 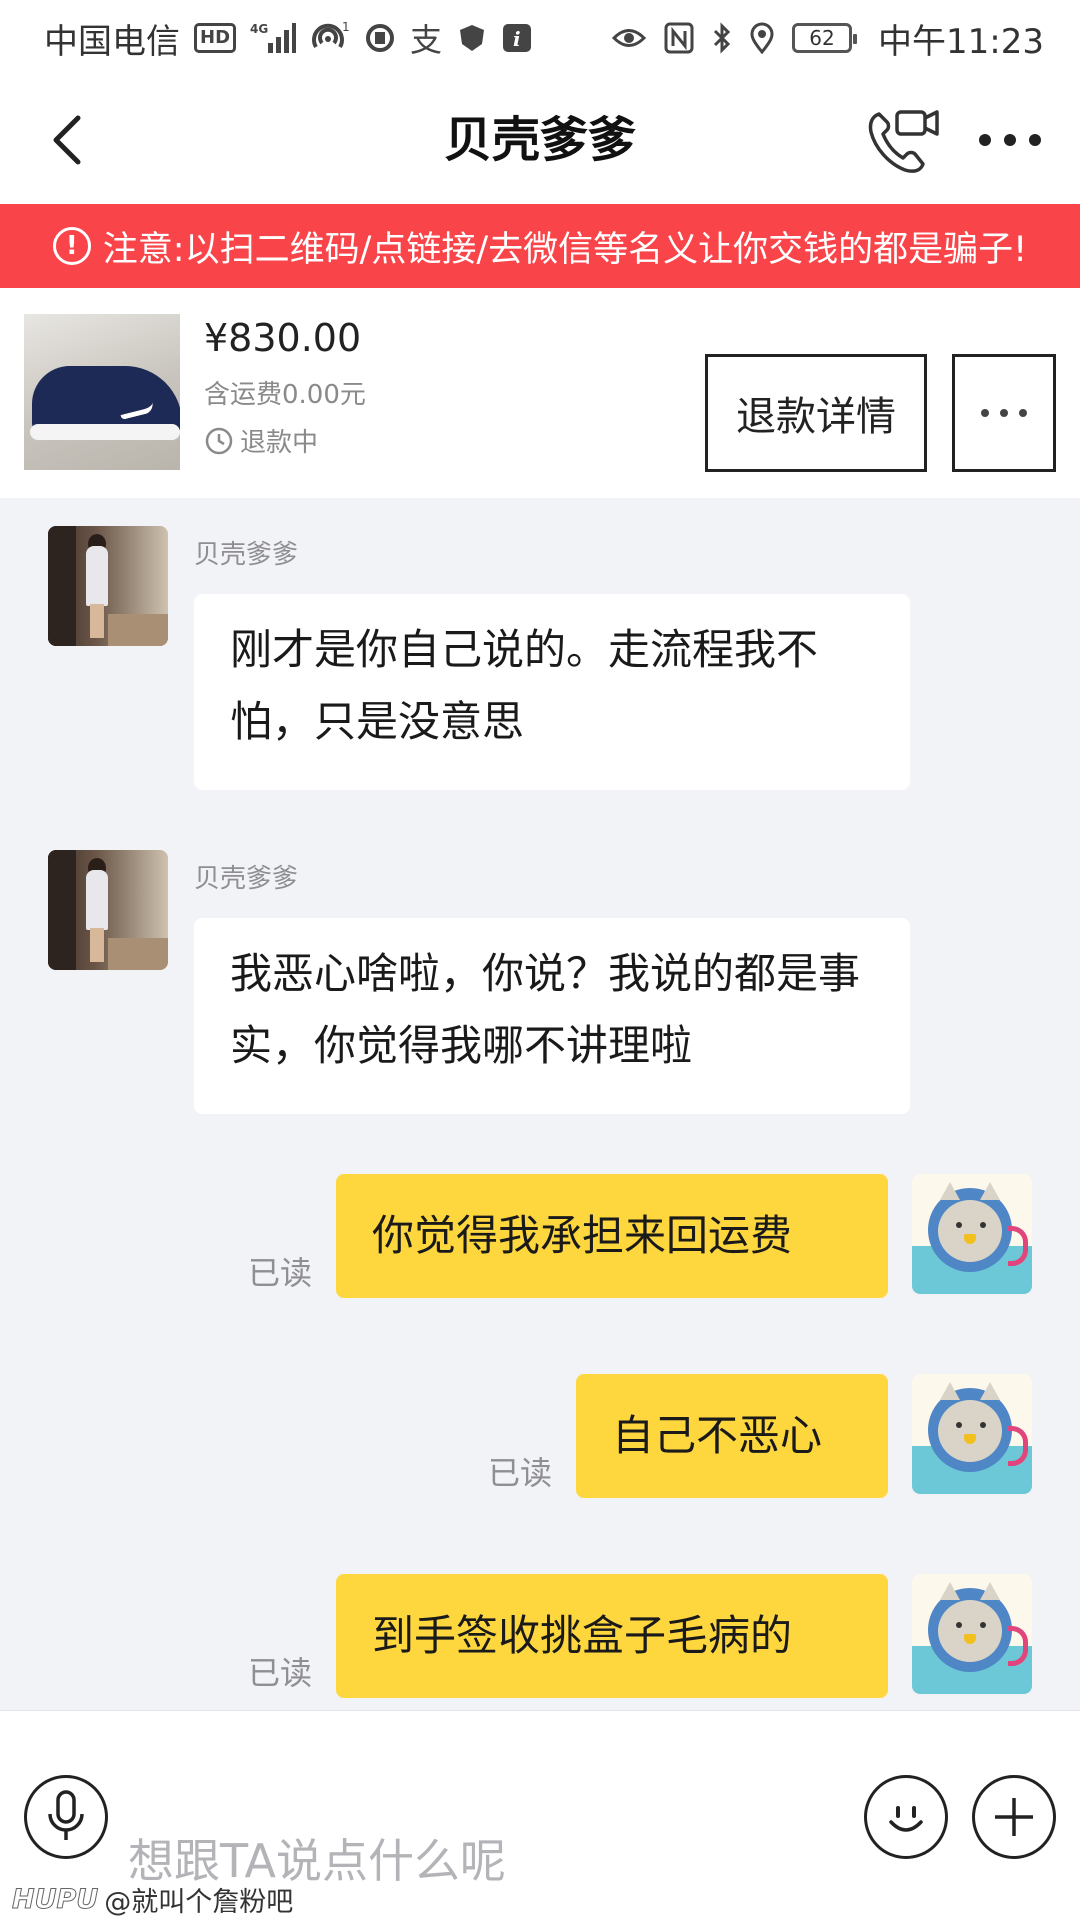 I want to click on emoji-button, so click(x=906, y=1817).